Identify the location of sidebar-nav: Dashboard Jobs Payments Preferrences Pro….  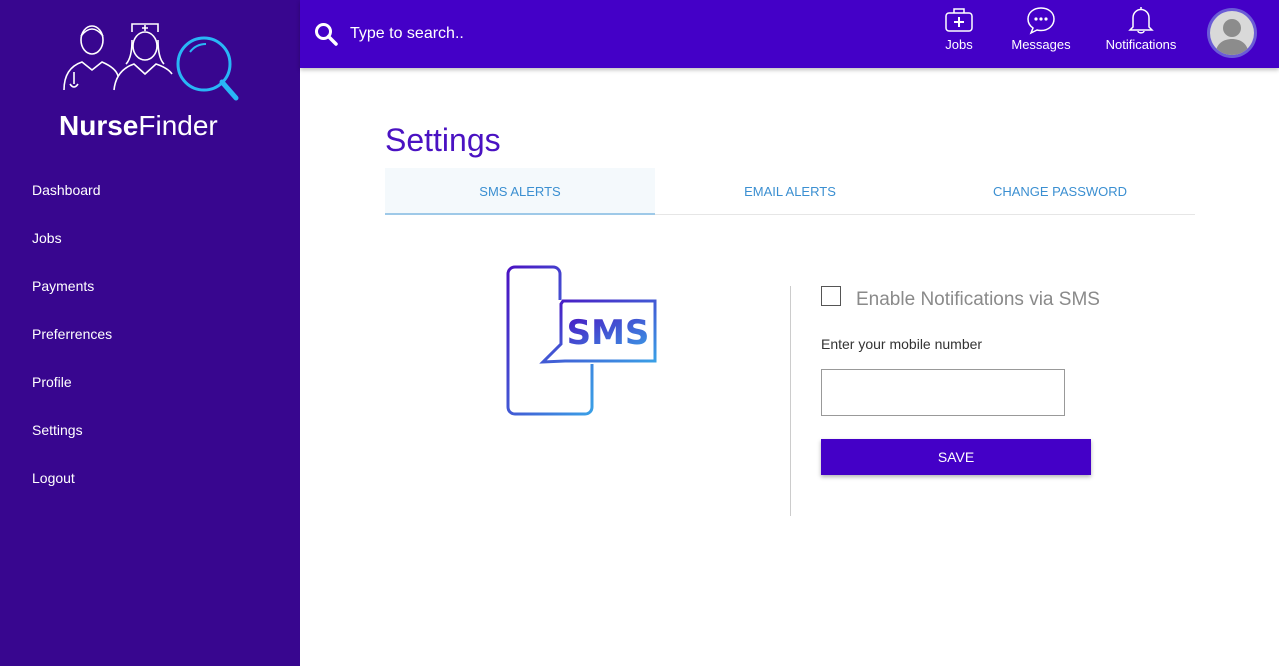
(150, 334).